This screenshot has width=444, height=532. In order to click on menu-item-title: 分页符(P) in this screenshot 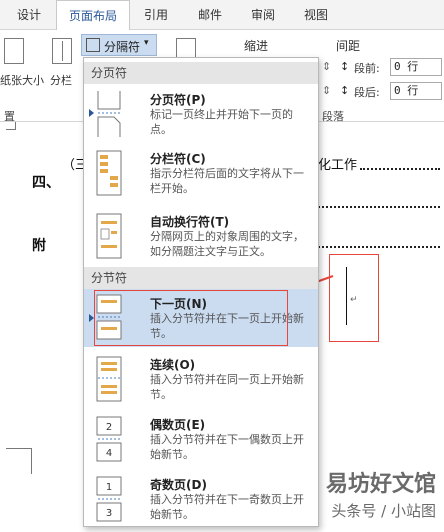, I will do `click(178, 100)`.